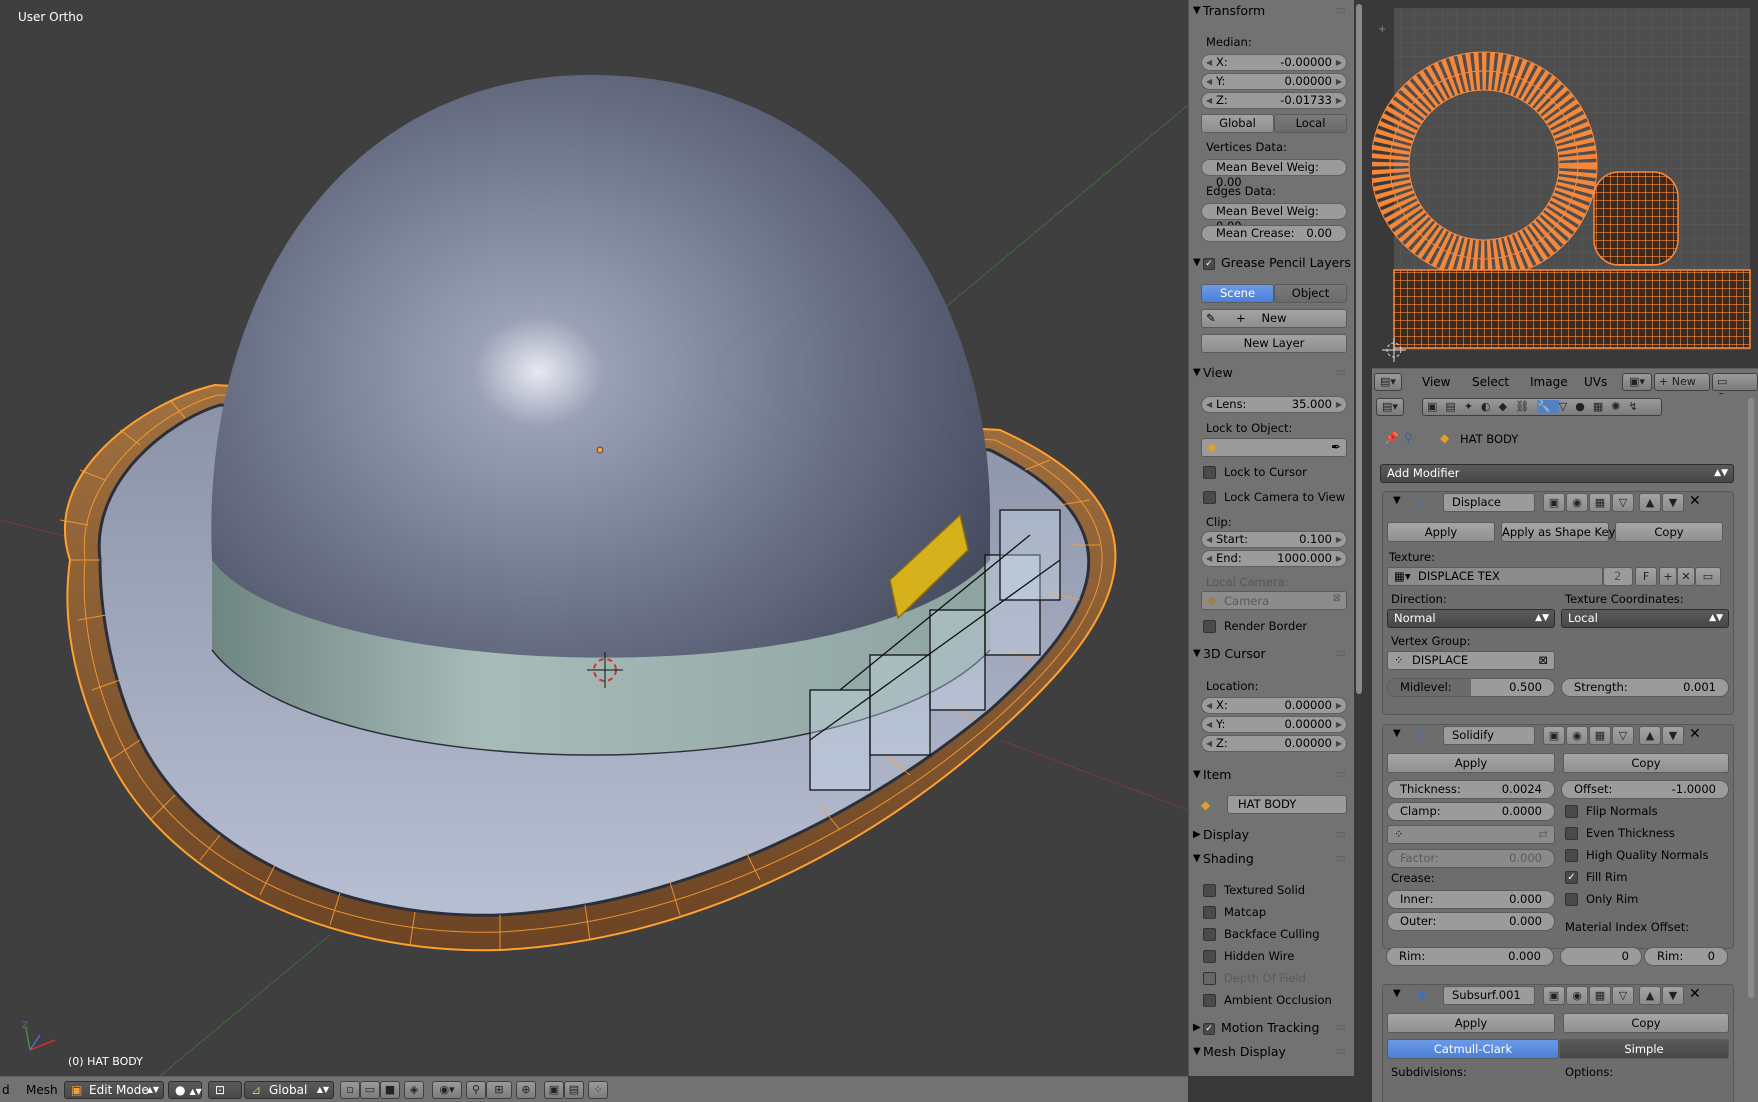 Image resolution: width=1758 pixels, height=1102 pixels. I want to click on gp-new-button: ✎ + New, so click(1274, 318).